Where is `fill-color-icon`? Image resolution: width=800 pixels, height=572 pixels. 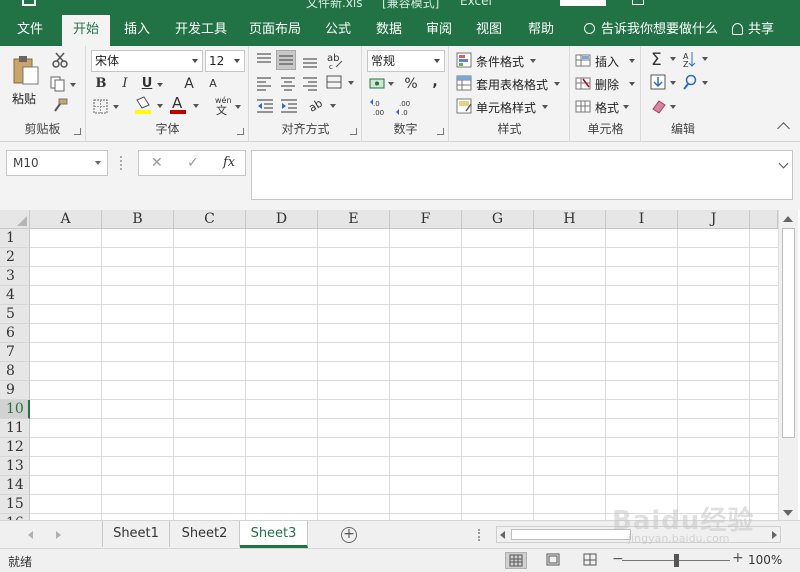
fill-color-icon is located at coordinates (150, 107).